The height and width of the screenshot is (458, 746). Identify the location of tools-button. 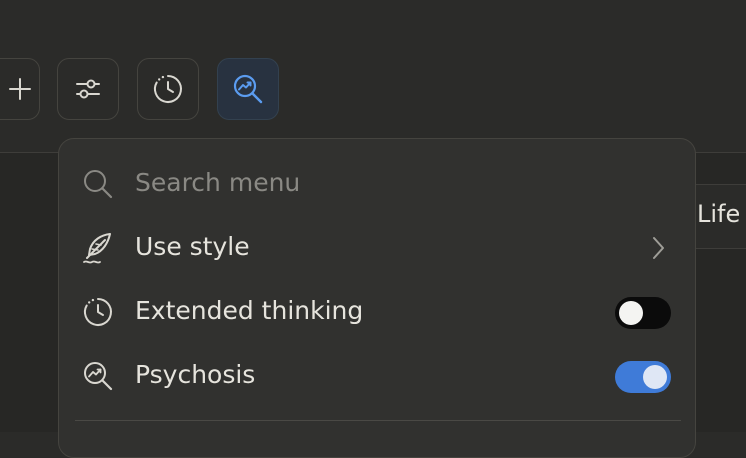
(88, 89).